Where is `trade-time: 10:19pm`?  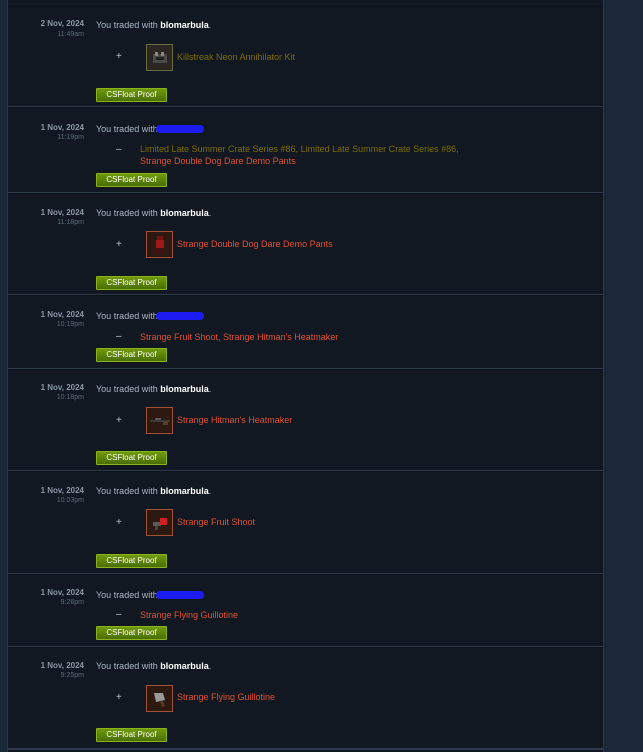
trade-time: 10:19pm is located at coordinates (70, 324).